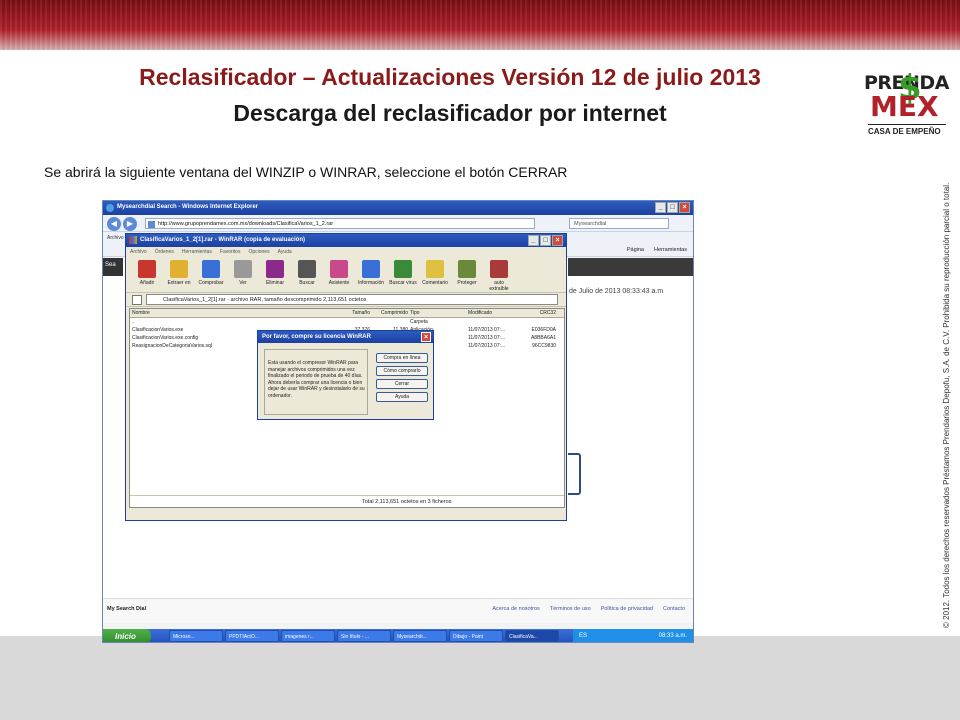 The image size is (960, 720). What do you see at coordinates (197, 253) in the screenshot?
I see `menu-herramientas: Herramientas` at bounding box center [197, 253].